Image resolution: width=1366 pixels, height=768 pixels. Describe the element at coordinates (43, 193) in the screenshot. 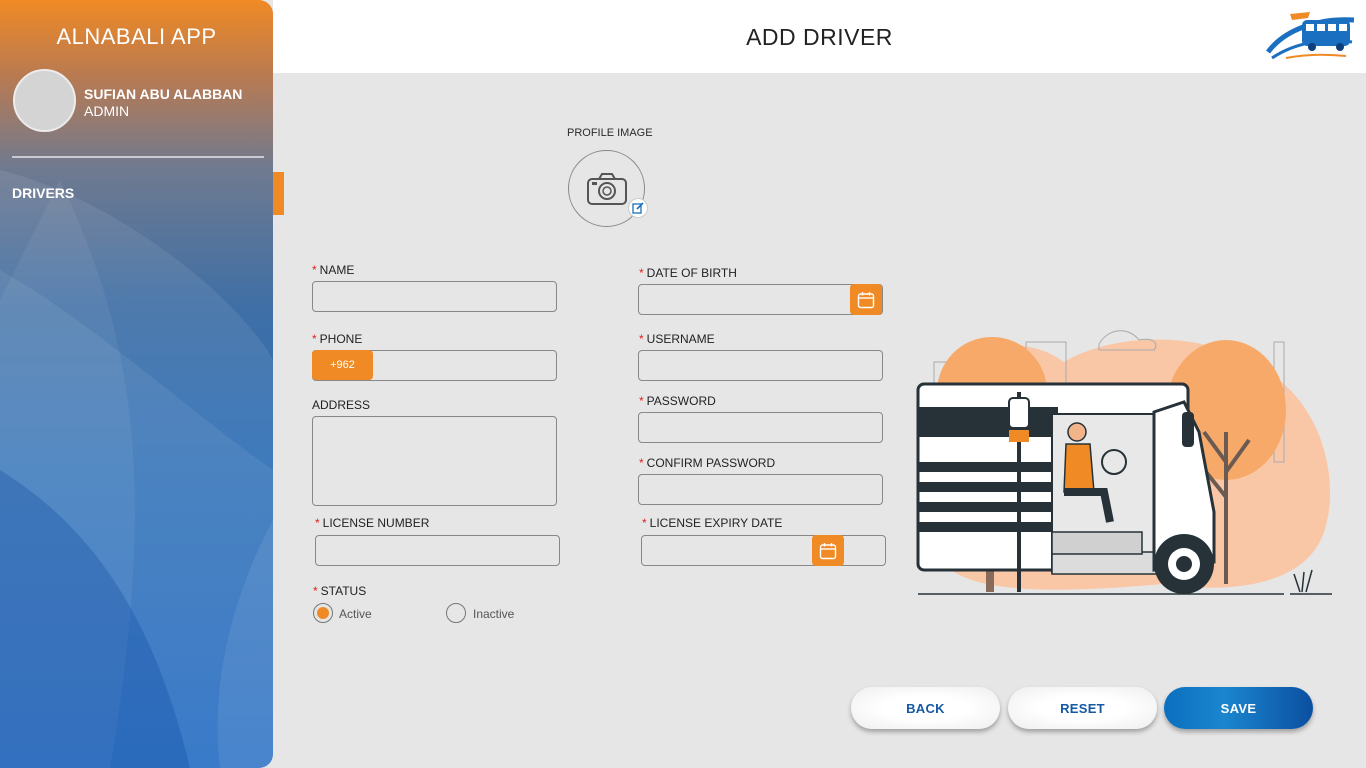

I see `sidebar-item-drivers: DRIVERS` at that location.